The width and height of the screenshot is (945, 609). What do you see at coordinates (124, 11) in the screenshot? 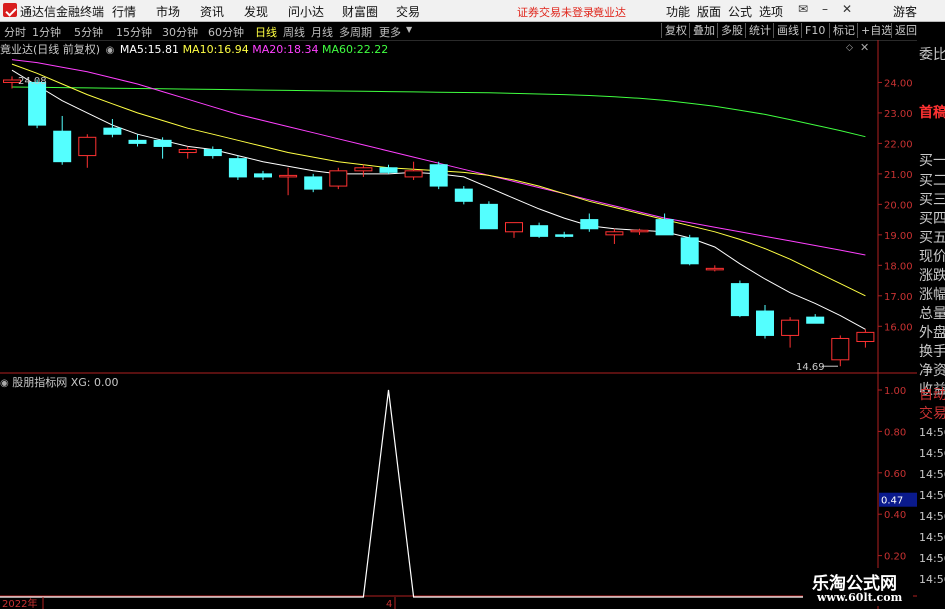
I see `menu-quotes: 行情` at bounding box center [124, 11].